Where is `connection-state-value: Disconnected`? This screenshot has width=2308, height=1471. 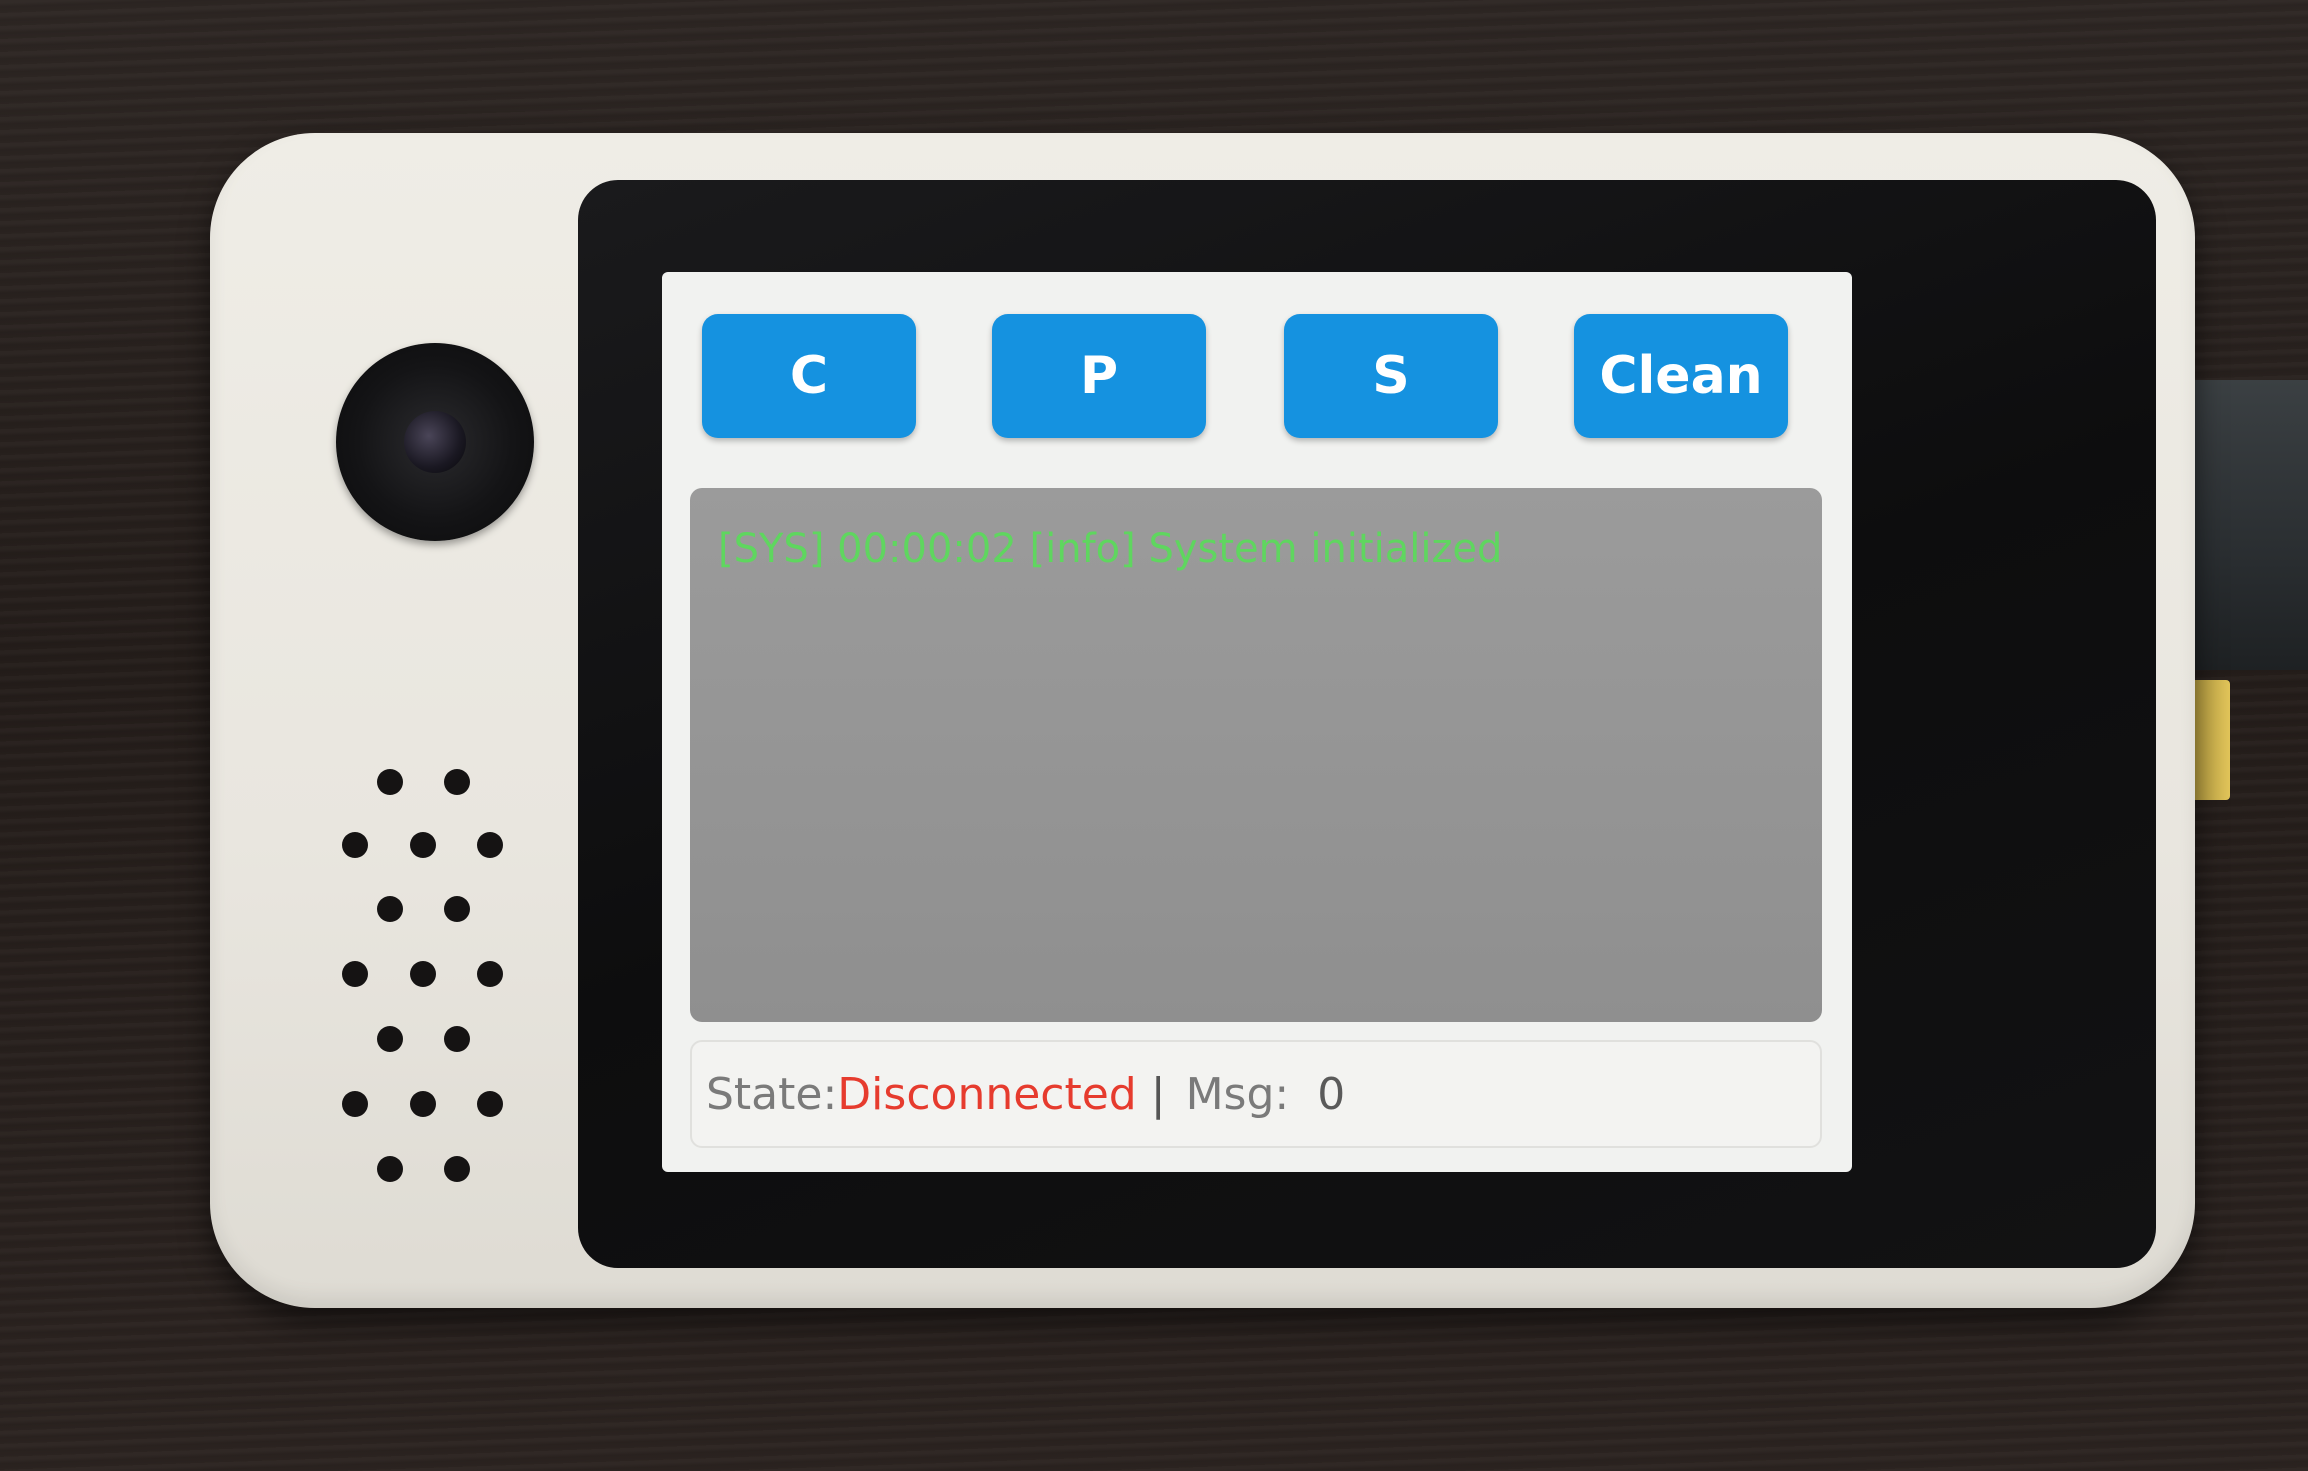 connection-state-value: Disconnected is located at coordinates (987, 1094).